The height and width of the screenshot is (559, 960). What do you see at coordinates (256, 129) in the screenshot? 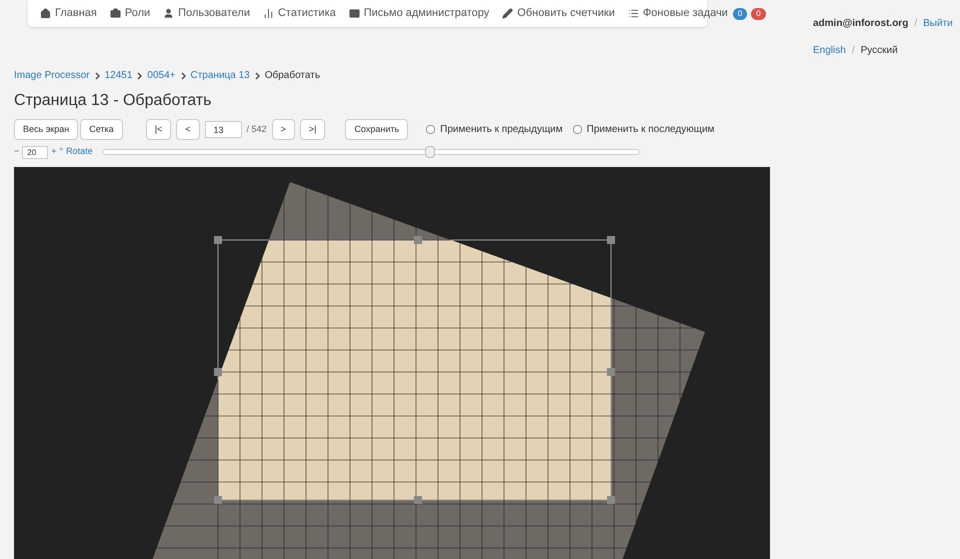
I see `page-total: / 542` at bounding box center [256, 129].